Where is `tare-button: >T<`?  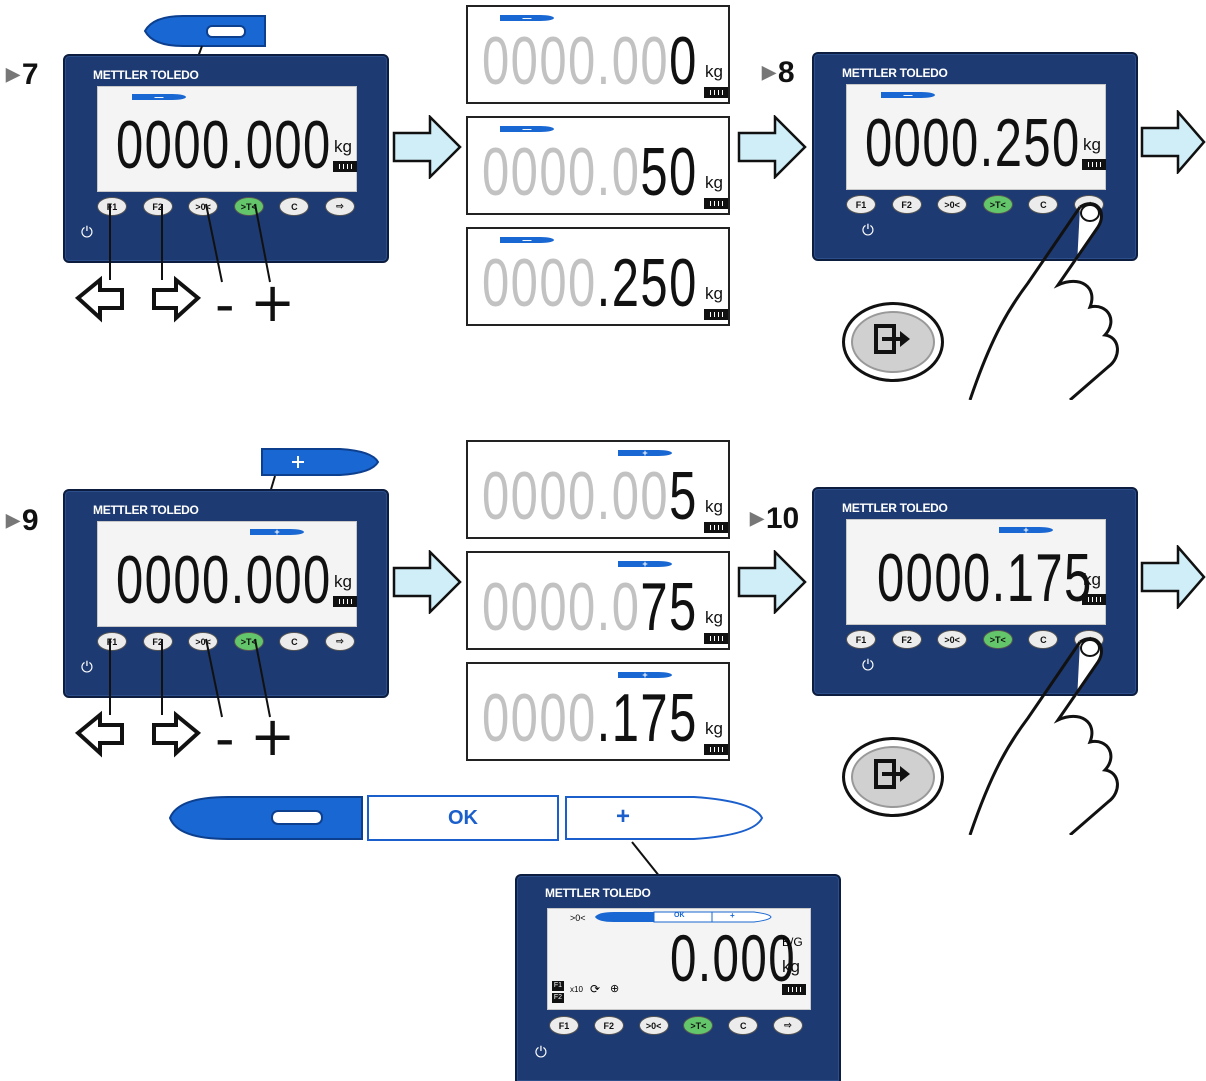 tare-button: >T< is located at coordinates (698, 1025).